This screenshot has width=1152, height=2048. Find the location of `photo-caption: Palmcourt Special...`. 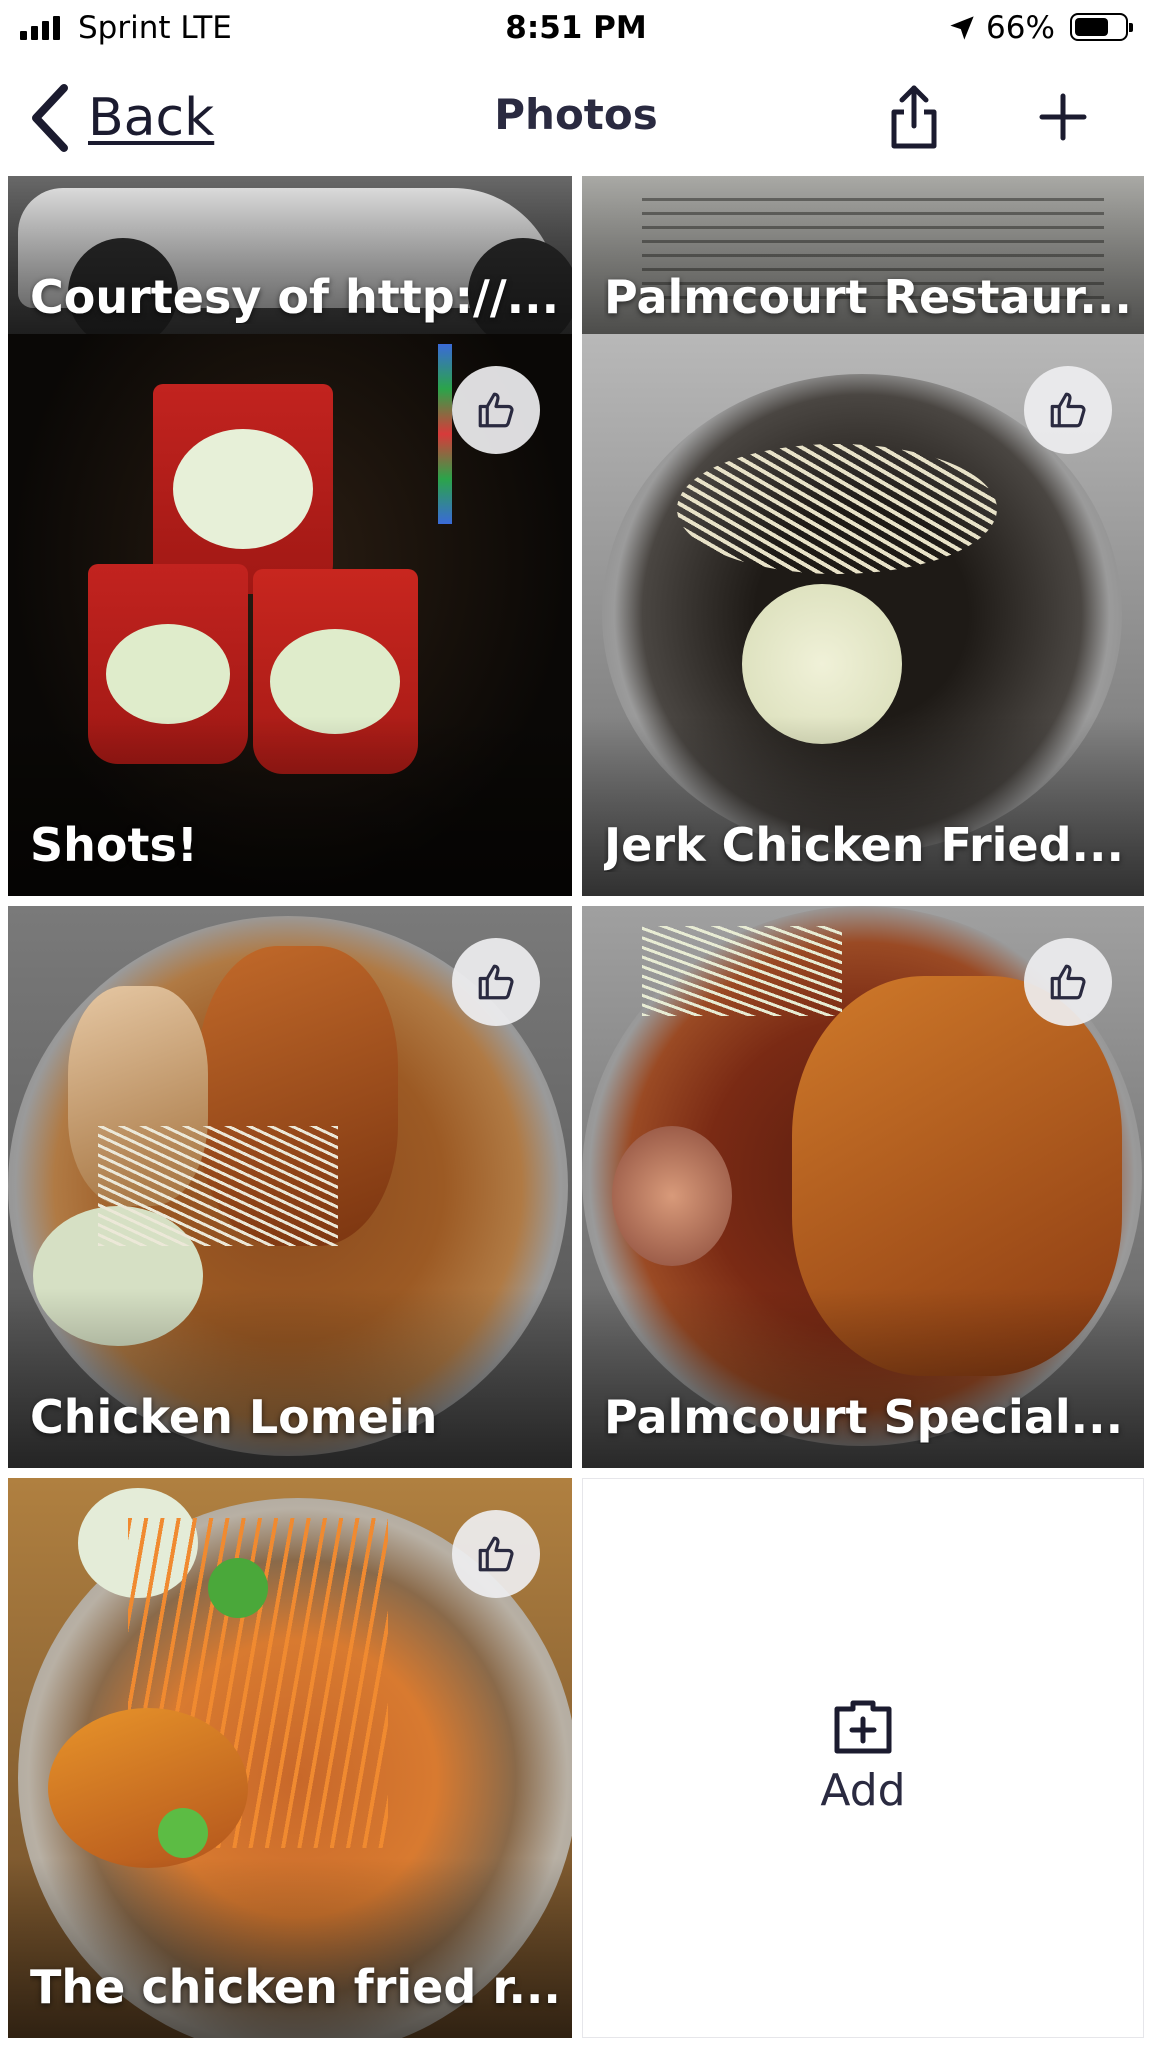

photo-caption: Palmcourt Special... is located at coordinates (864, 1417).